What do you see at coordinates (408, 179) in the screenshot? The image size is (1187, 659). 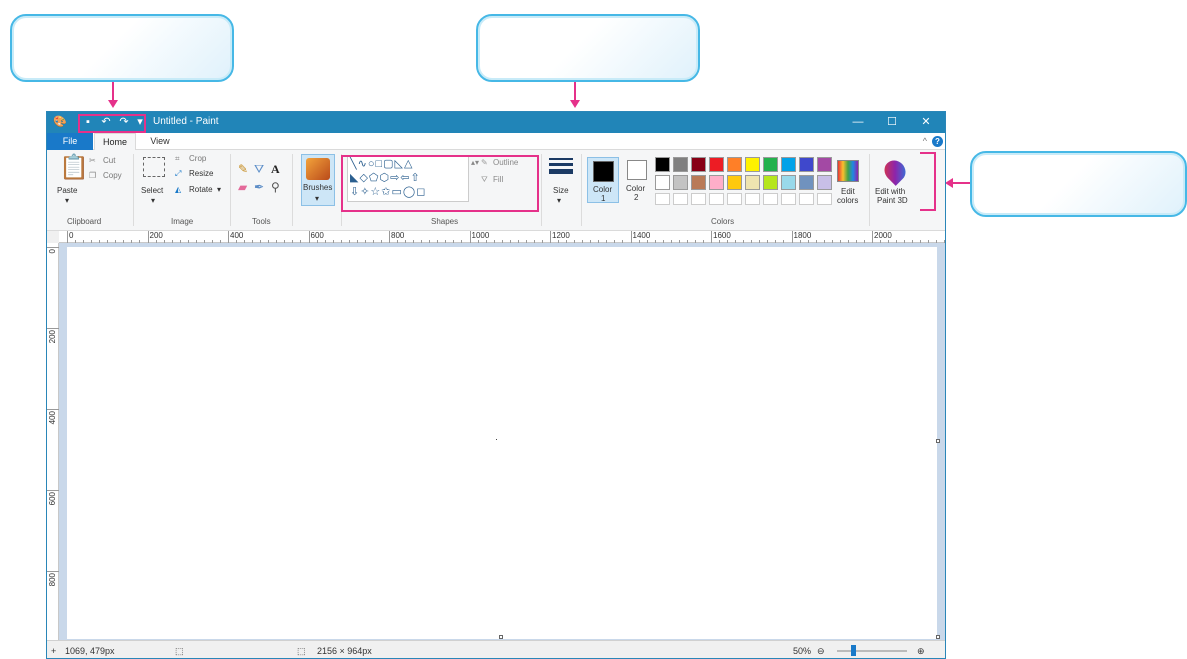 I see `shapes-gallery: ╲∿○□▢◺△ ◣◇⬠⬡⇨⇦⇧ ⇩✧☆✩▭◯◻` at bounding box center [408, 179].